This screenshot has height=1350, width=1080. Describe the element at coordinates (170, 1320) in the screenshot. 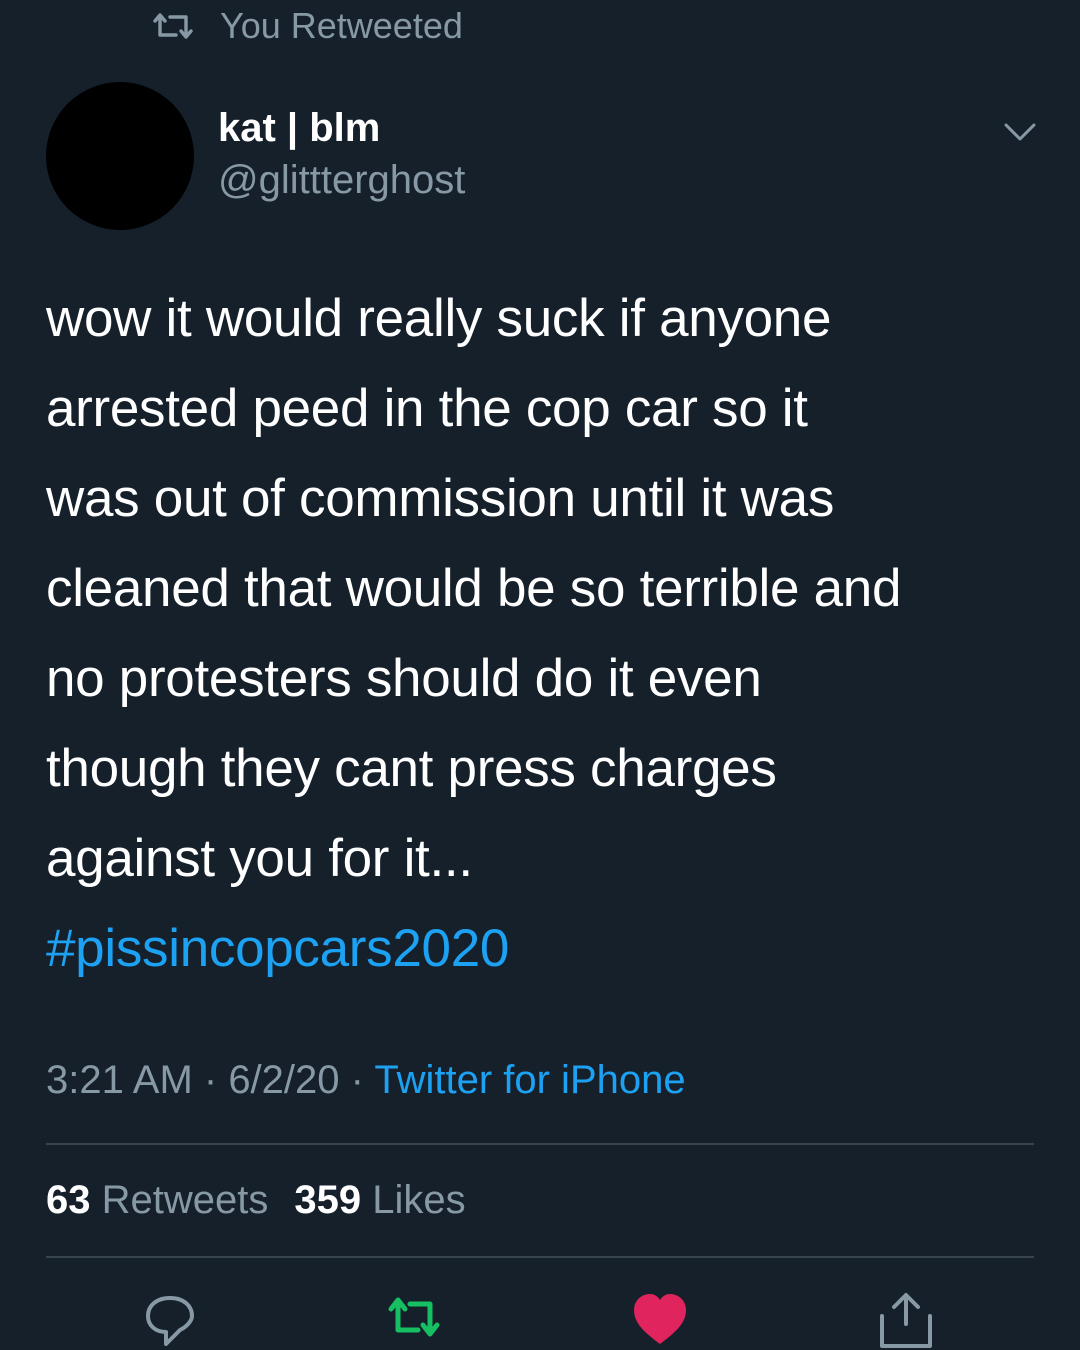

I see `reply-icon` at that location.